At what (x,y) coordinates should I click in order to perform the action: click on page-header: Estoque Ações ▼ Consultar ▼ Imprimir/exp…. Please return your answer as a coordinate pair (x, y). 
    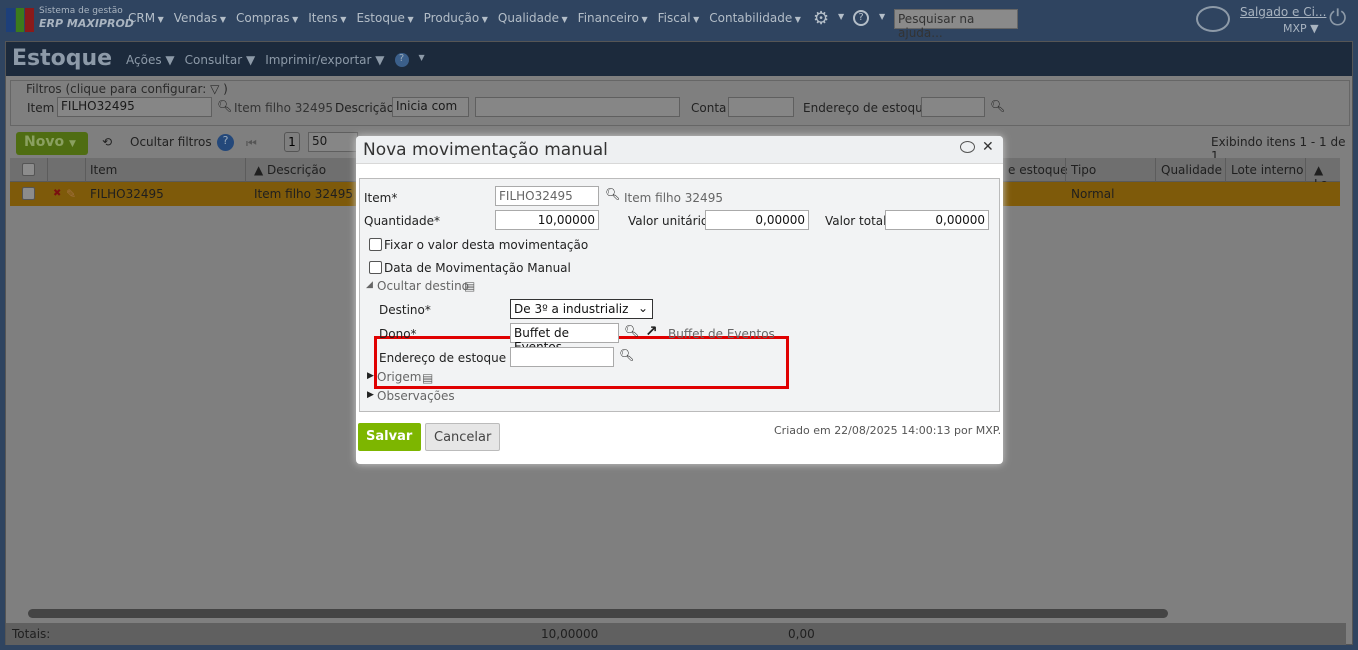
    Looking at the image, I should click on (679, 59).